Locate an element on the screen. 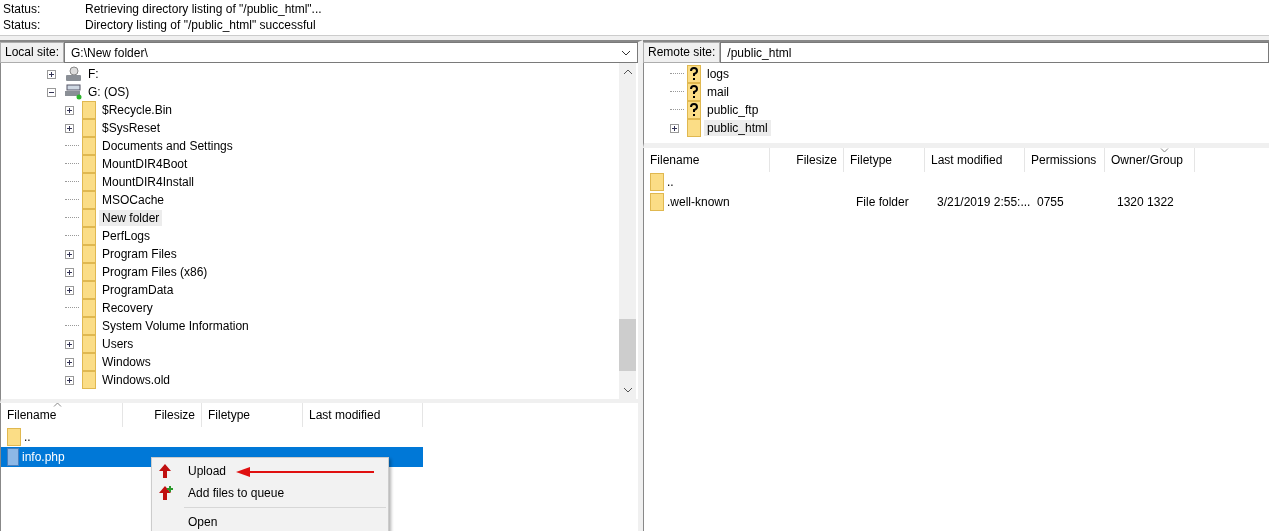 The image size is (1269, 531). tree-item: mail is located at coordinates (718, 92).